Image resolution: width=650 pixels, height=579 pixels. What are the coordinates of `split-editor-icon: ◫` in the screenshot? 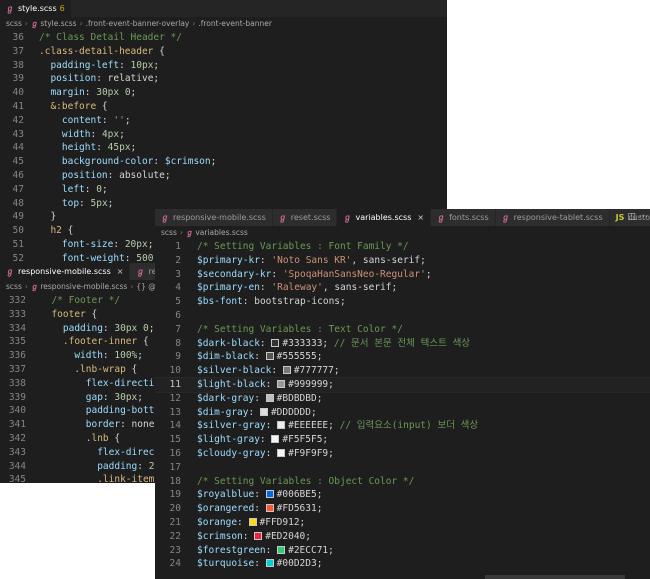 It's located at (631, 217).